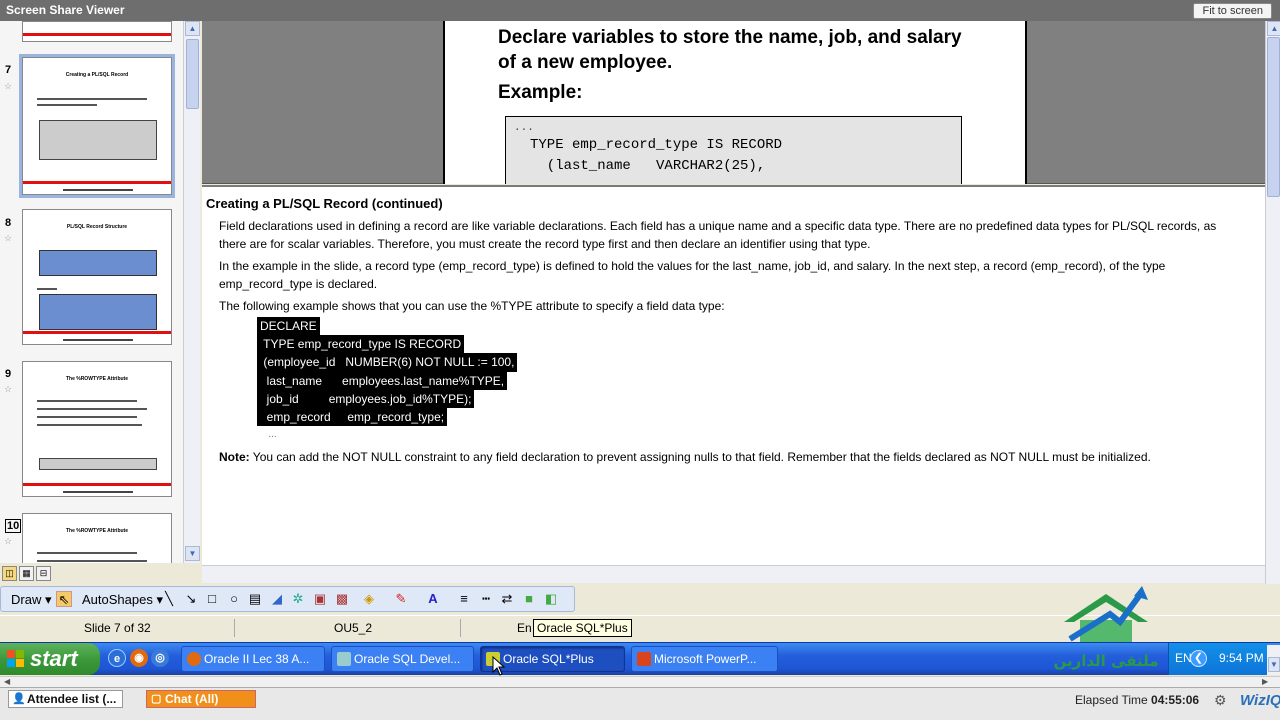 The height and width of the screenshot is (720, 1280). Describe the element at coordinates (486, 599) in the screenshot. I see `dash-style-icon: ┅` at that location.